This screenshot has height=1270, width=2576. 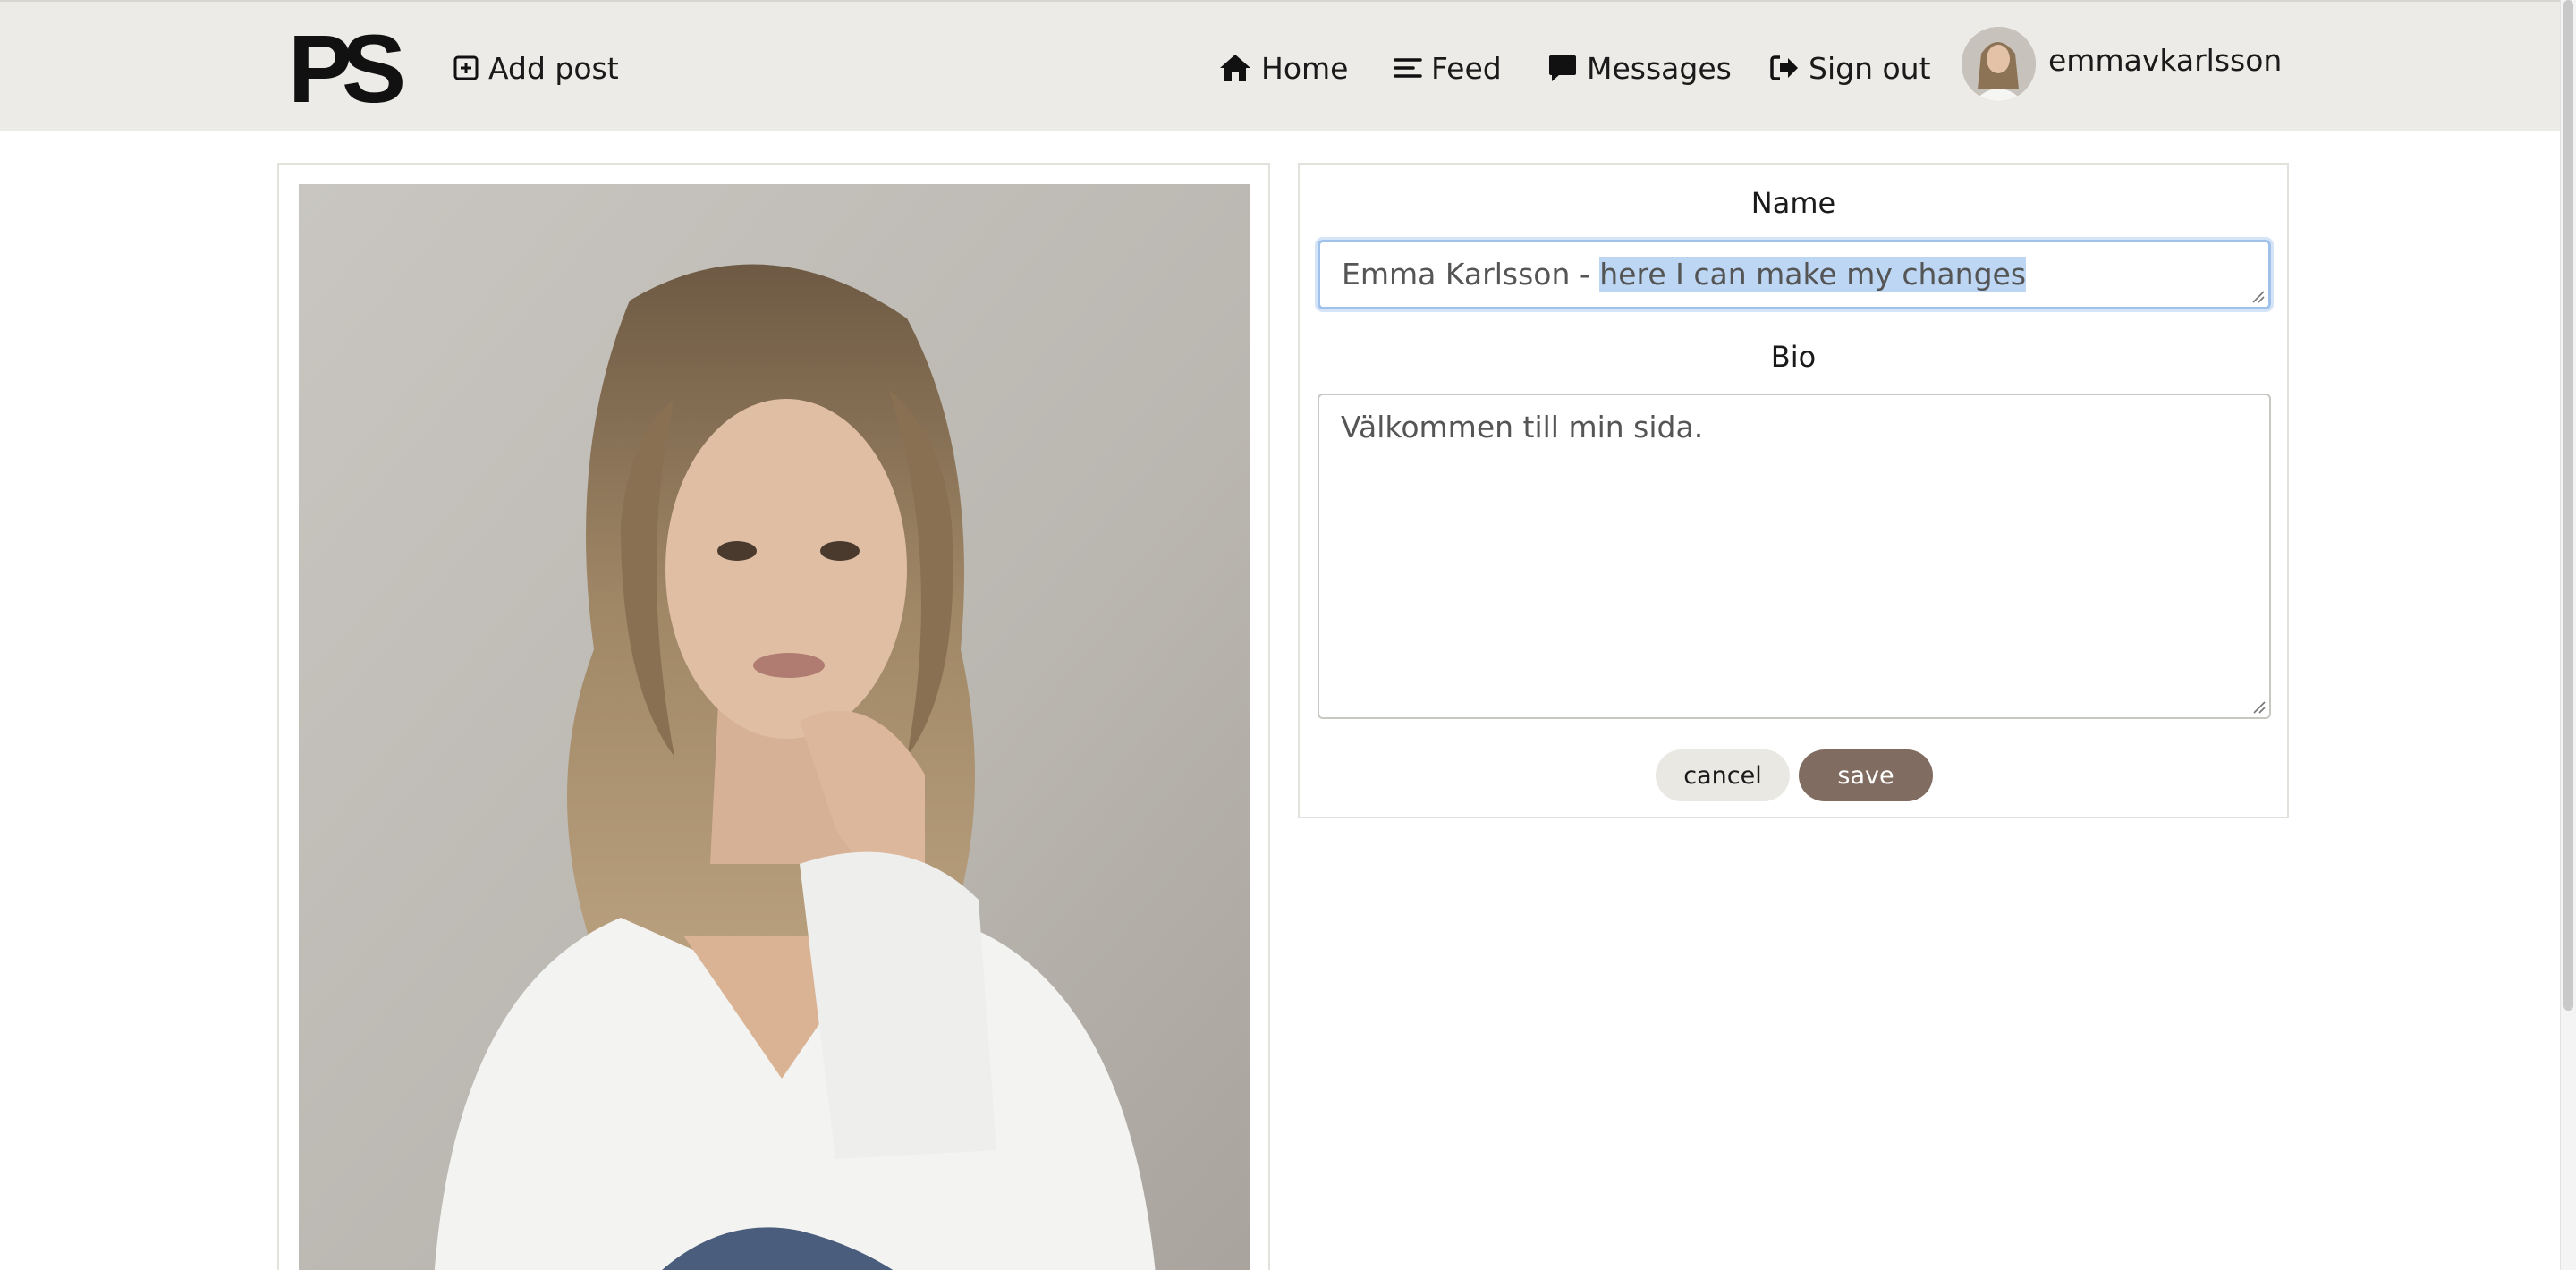 What do you see at coordinates (2165, 60) in the screenshot?
I see `username-label: emmavkarlsson` at bounding box center [2165, 60].